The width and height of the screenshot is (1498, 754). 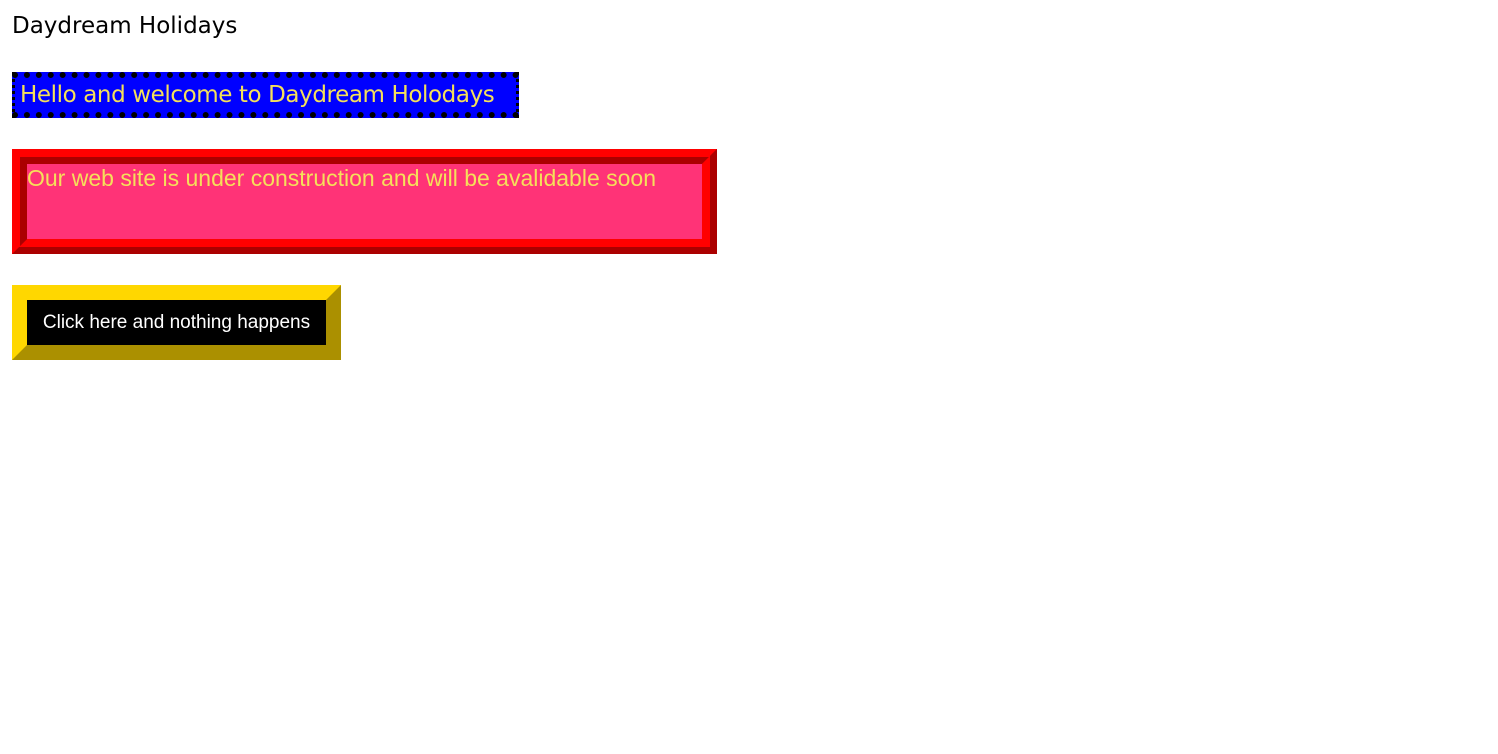 What do you see at coordinates (257, 95) in the screenshot?
I see `welcome-text: Hello and welcome to Daydream Holodays` at bounding box center [257, 95].